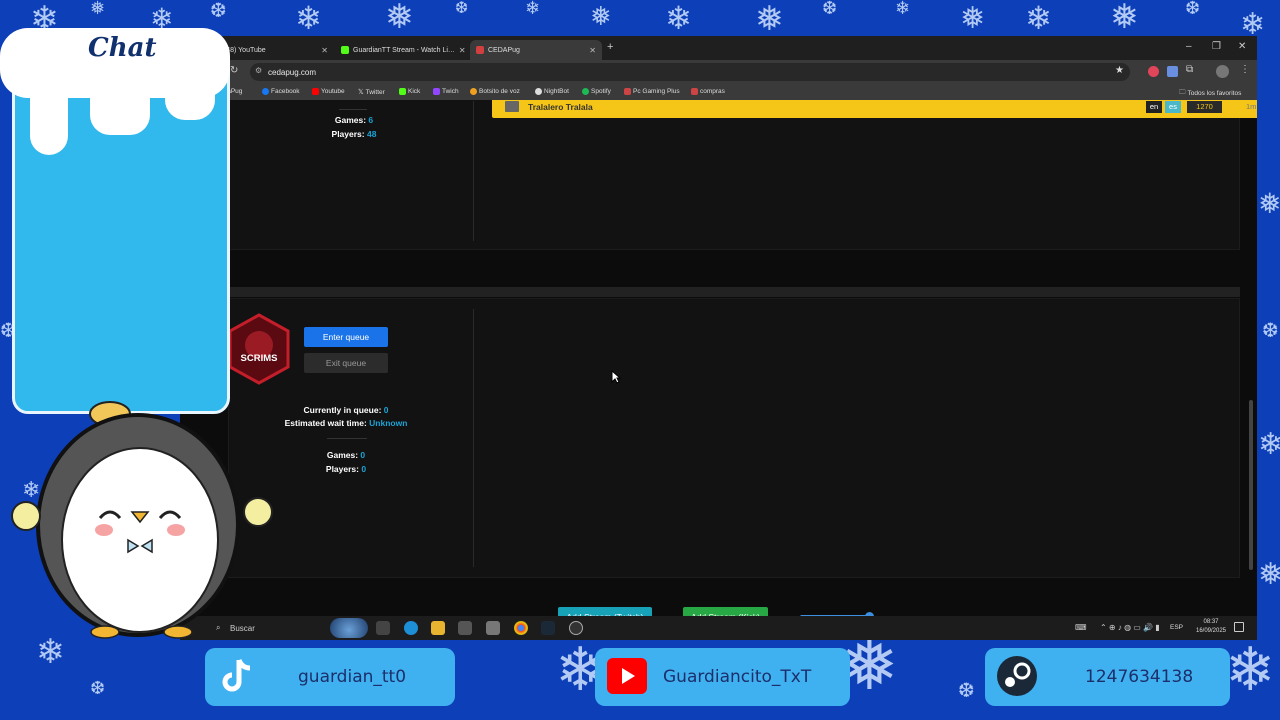 This screenshot has height=720, width=1280. Describe the element at coordinates (1172, 71) in the screenshot. I see `translate-icon` at that location.